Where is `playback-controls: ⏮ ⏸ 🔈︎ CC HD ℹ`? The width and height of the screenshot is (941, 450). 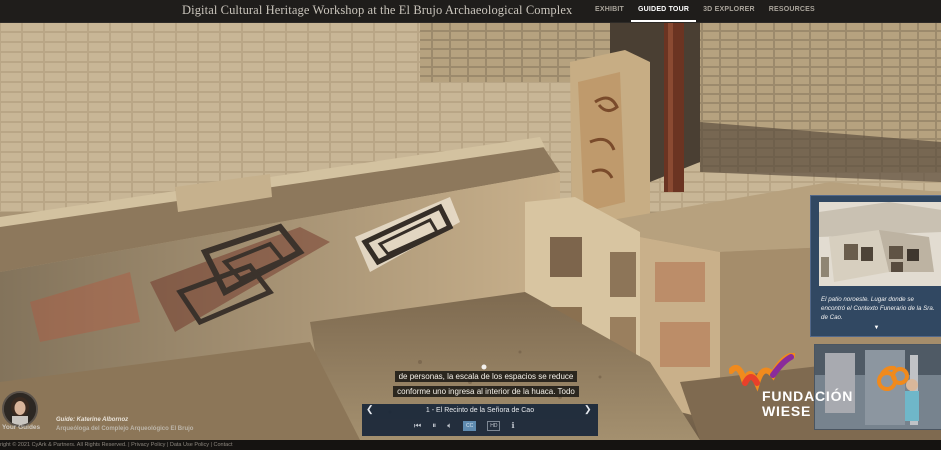 playback-controls: ⏮ ⏸ 🔈︎ CC HD ℹ is located at coordinates (464, 426).